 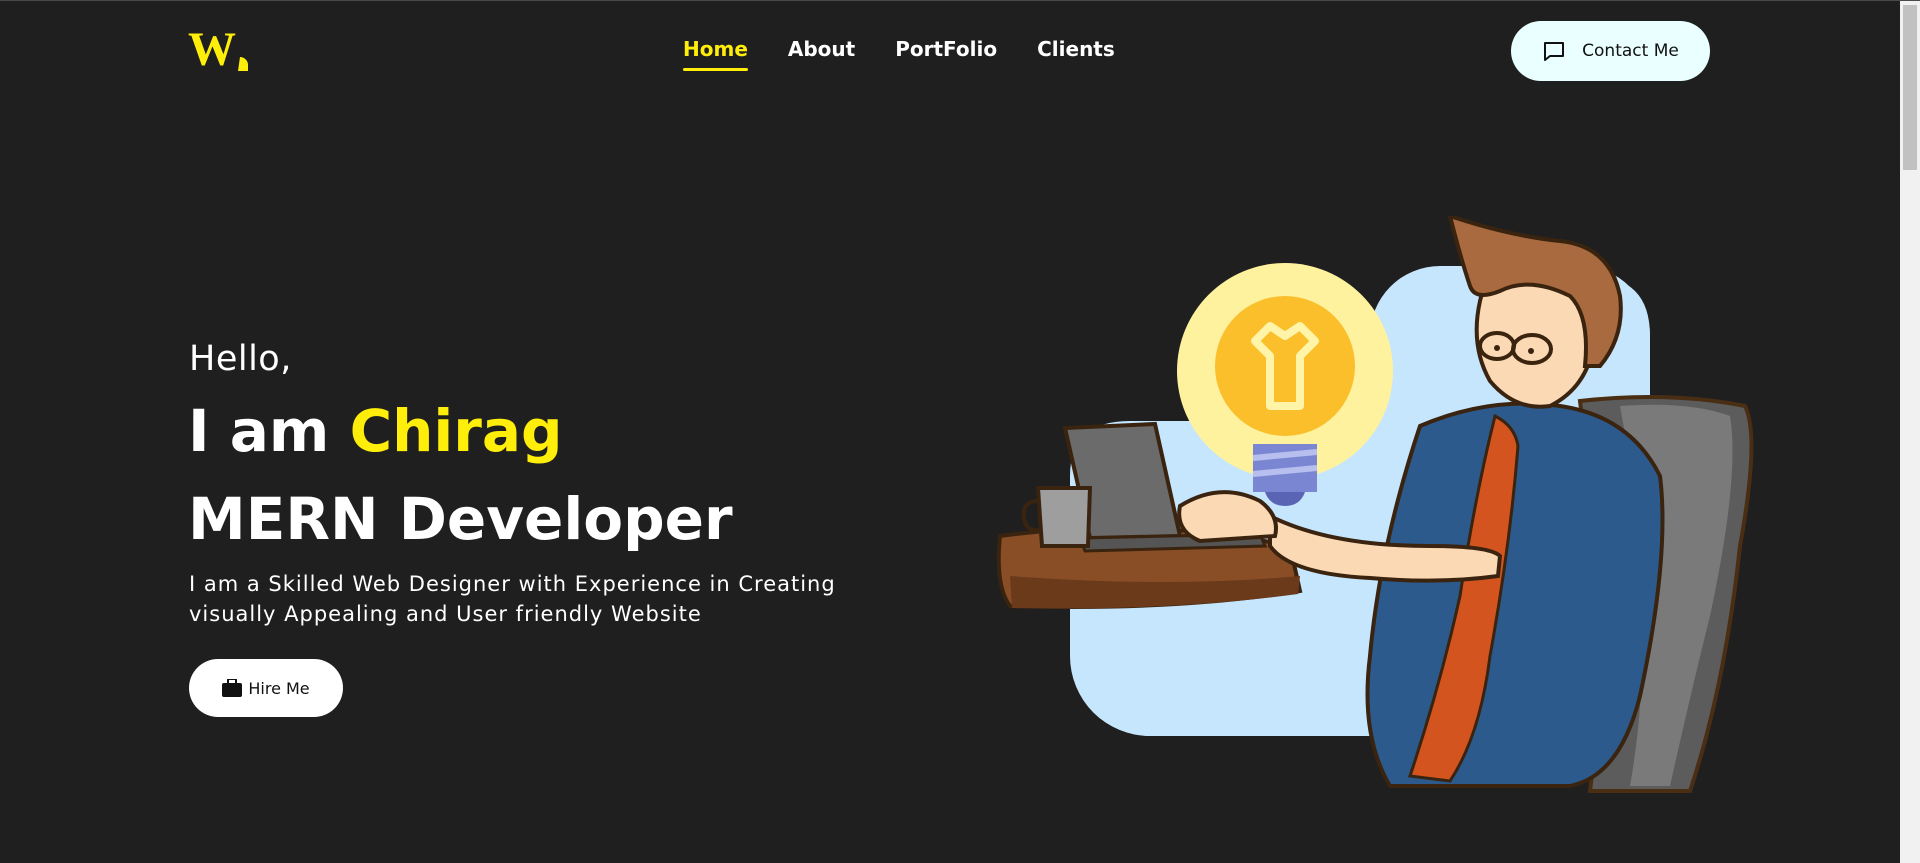 I want to click on intro-name: Chirag, so click(x=456, y=431).